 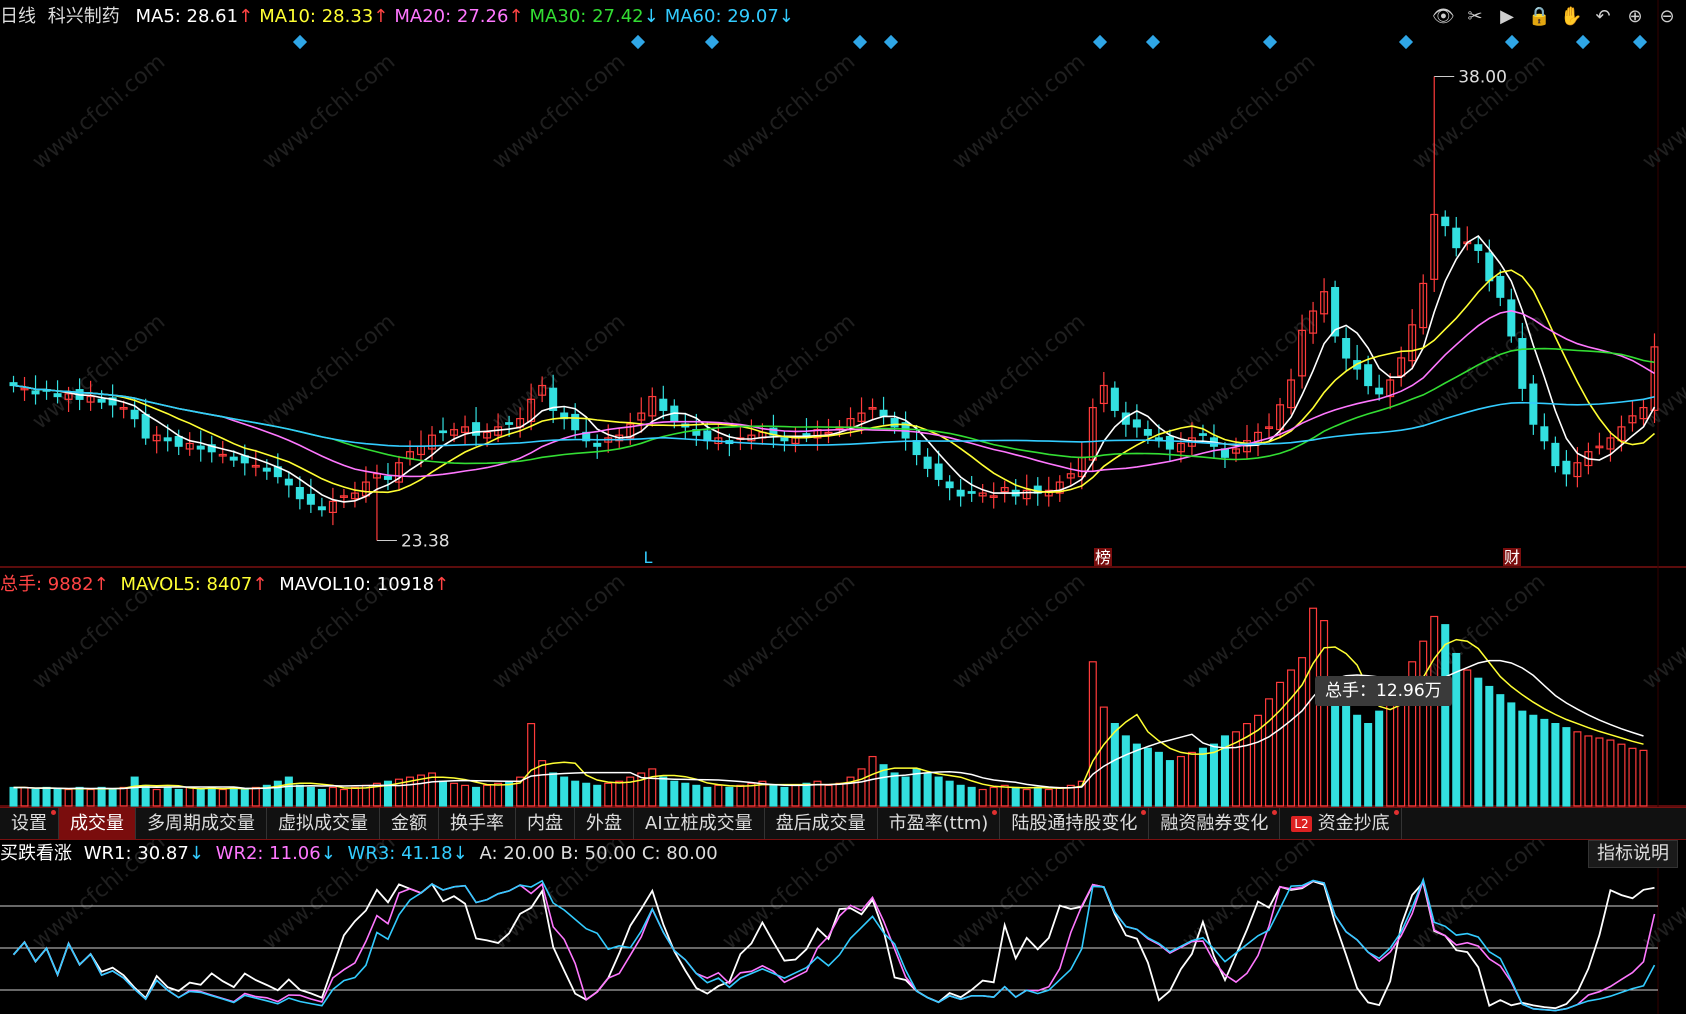 What do you see at coordinates (1635, 17) in the screenshot?
I see `zoom-in-icon: ⊕` at bounding box center [1635, 17].